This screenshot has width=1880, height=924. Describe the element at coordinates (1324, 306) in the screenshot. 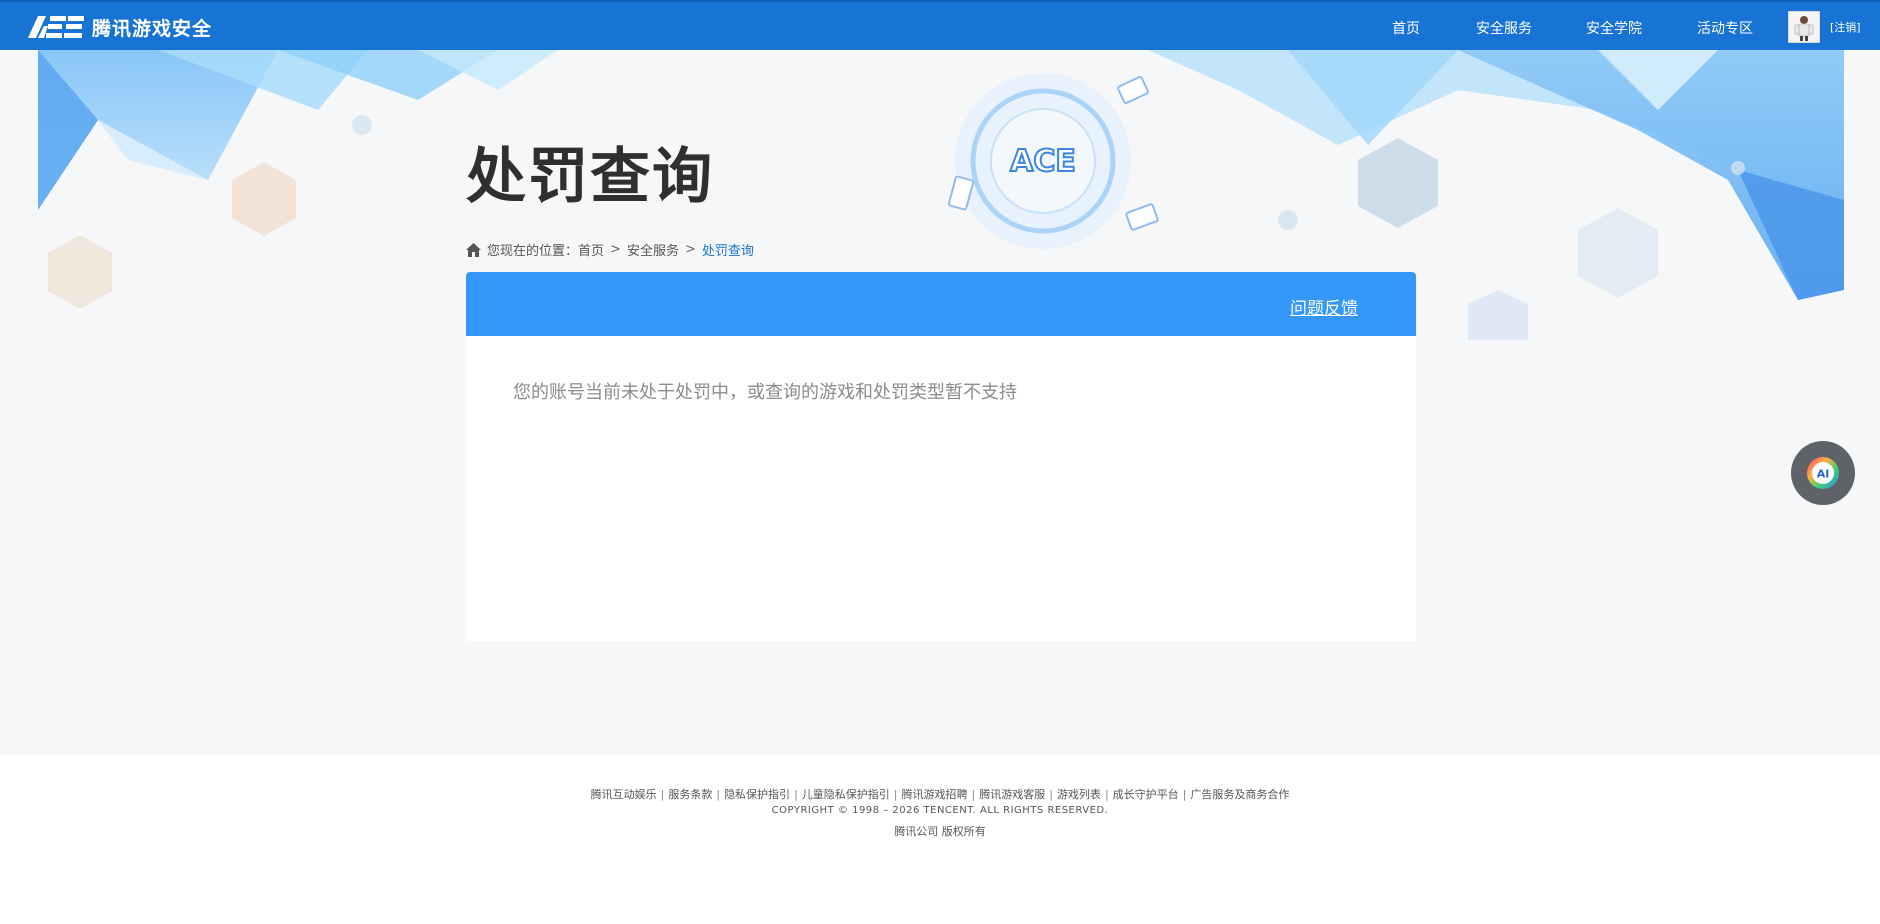

I see `feedback-link: 问题反馈` at that location.